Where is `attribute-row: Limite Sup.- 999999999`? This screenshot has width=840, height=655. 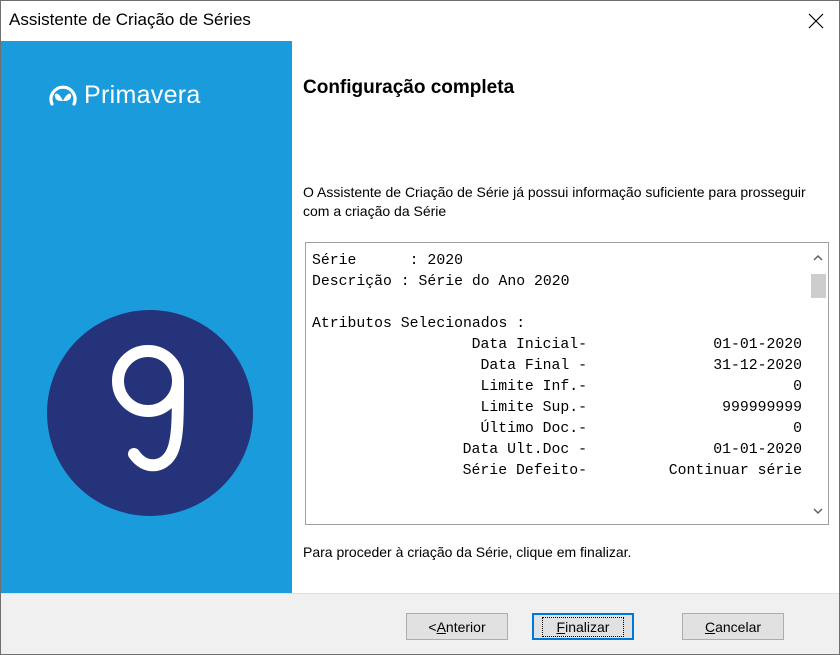 attribute-row: Limite Sup.- 999999999 is located at coordinates (557, 408).